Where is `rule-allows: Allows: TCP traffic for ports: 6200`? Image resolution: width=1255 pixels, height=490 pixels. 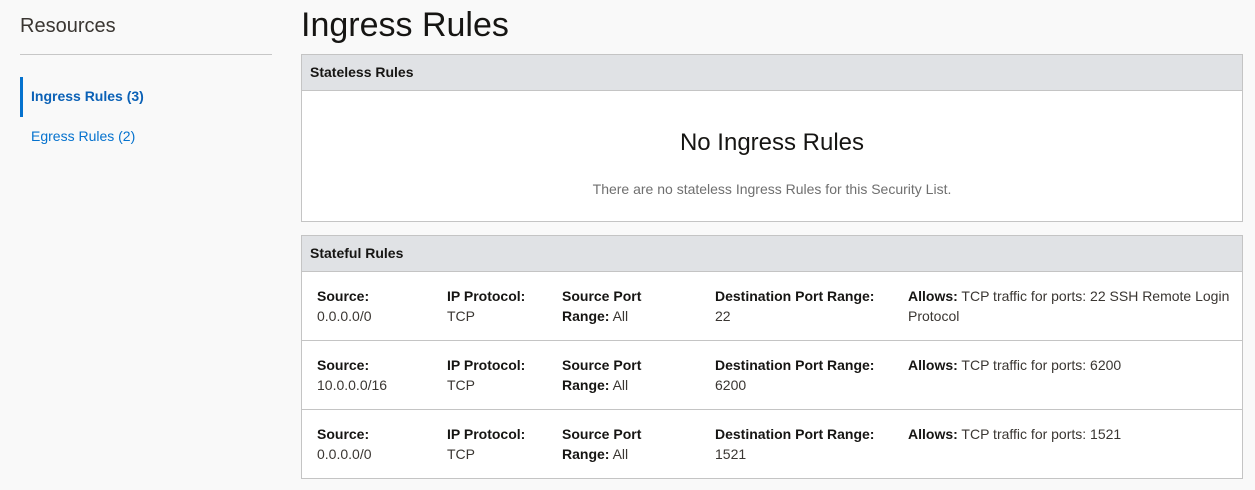 rule-allows: Allows: TCP traffic for ports: 6200 is located at coordinates (1073, 365).